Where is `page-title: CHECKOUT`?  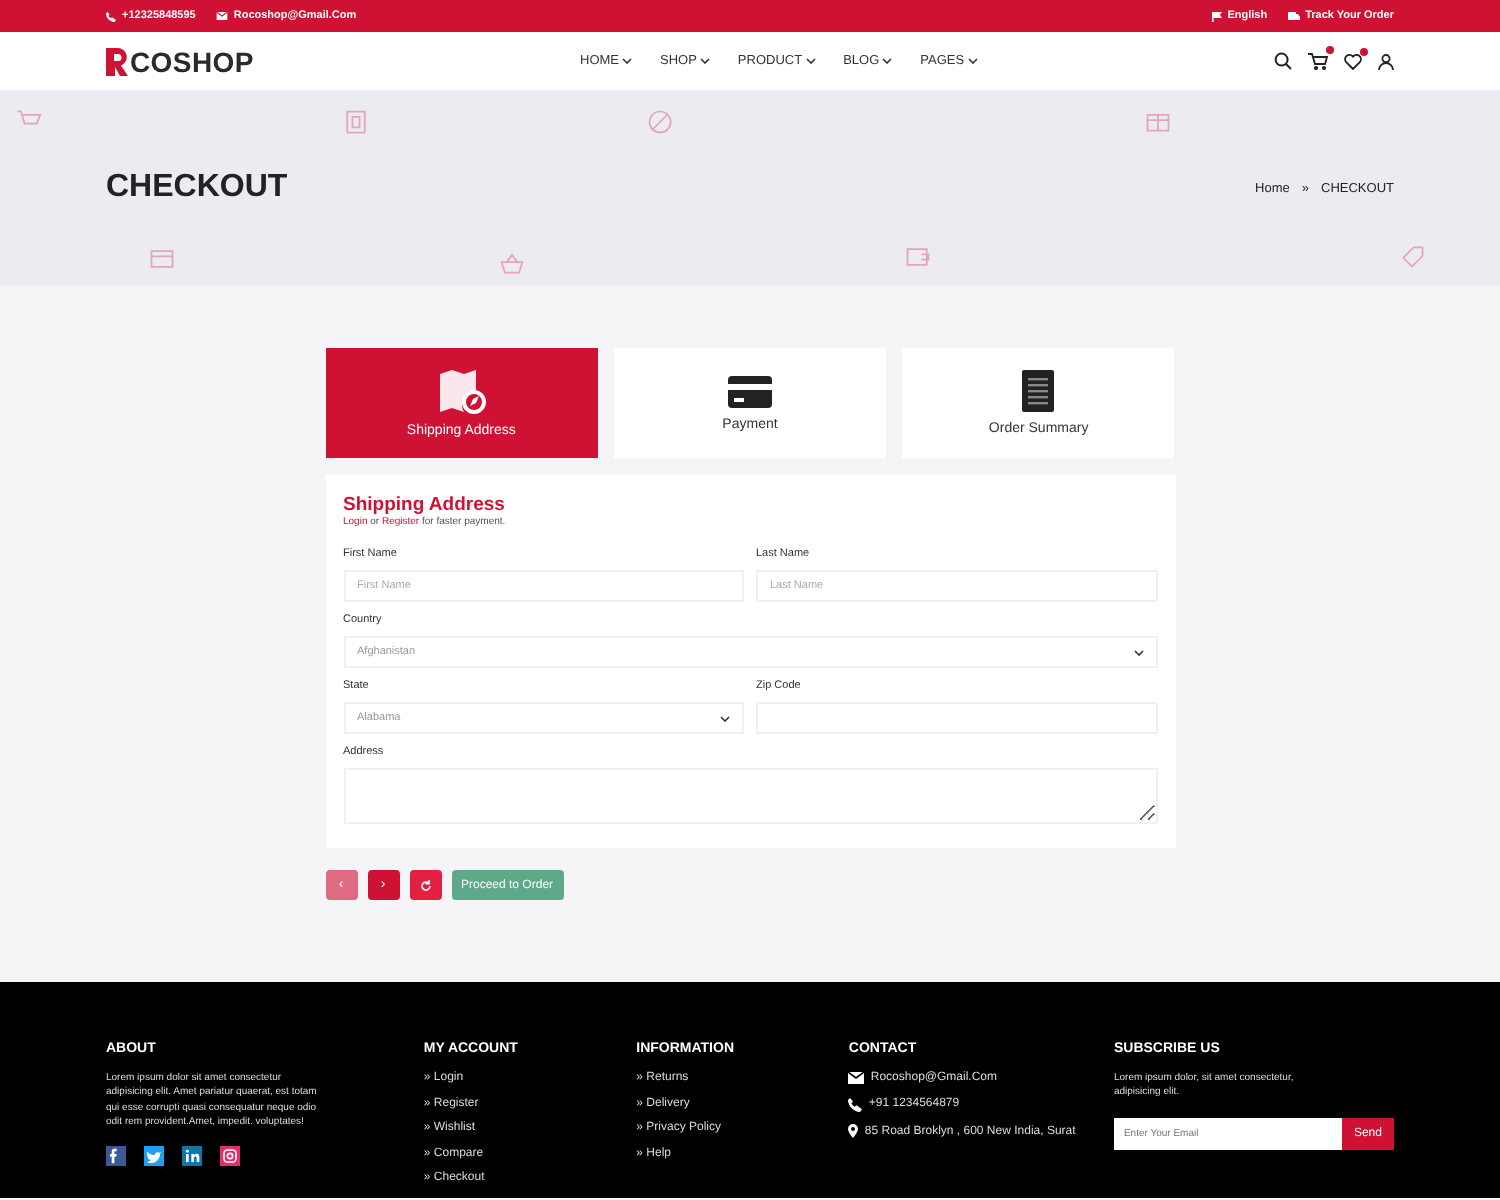 page-title: CHECKOUT is located at coordinates (198, 188).